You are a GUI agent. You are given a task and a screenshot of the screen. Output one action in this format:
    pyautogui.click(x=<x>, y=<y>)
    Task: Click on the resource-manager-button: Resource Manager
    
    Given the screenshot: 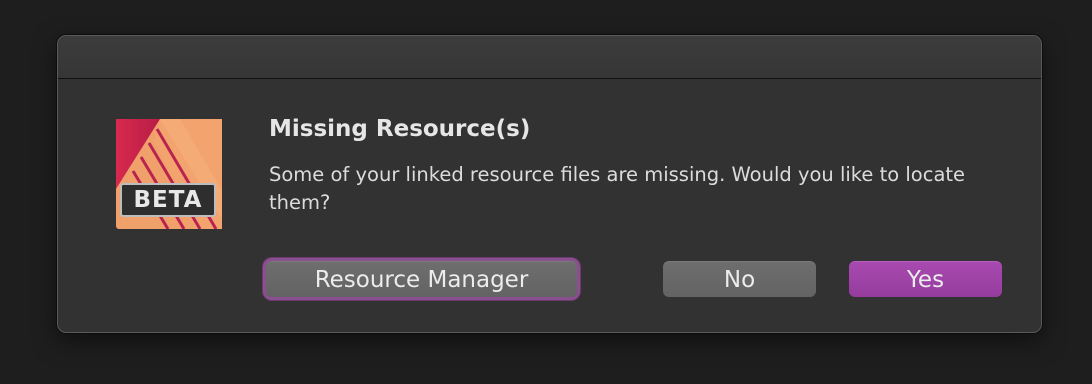 What is the action you would take?
    pyautogui.click(x=421, y=279)
    